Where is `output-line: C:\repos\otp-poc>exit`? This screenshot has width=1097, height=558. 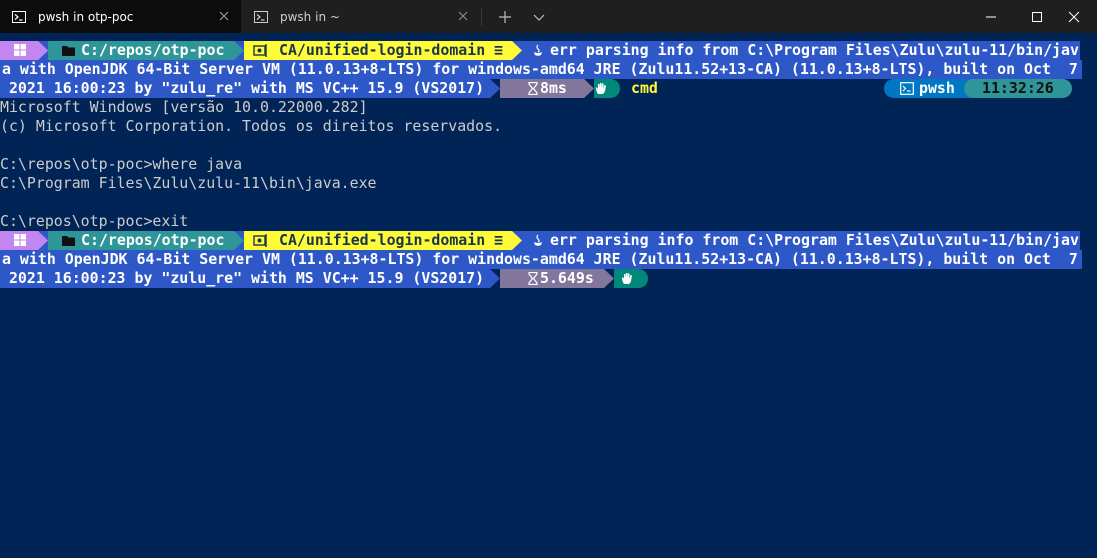 output-line: C:\repos\otp-poc>exit is located at coordinates (94, 221).